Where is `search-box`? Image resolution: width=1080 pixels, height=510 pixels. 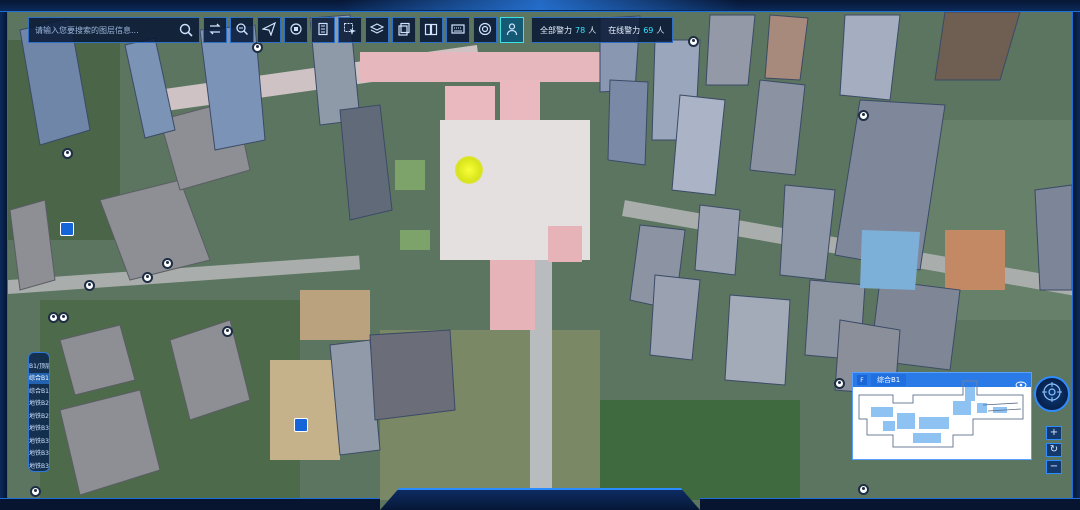 search-box is located at coordinates (114, 30).